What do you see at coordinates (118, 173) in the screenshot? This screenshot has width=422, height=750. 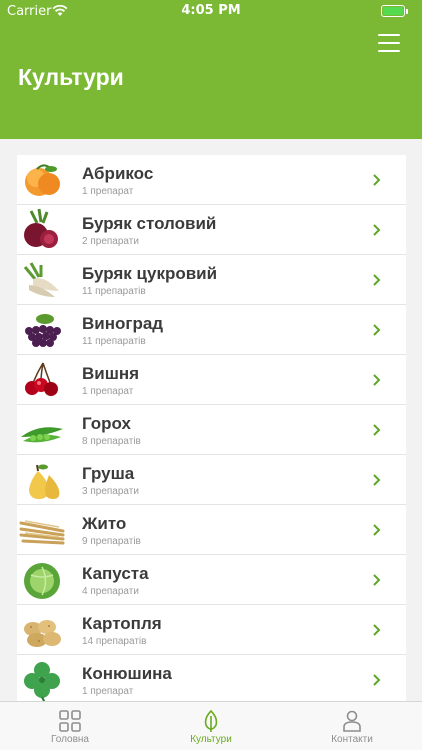 I see `crop-name: Абрикос` at bounding box center [118, 173].